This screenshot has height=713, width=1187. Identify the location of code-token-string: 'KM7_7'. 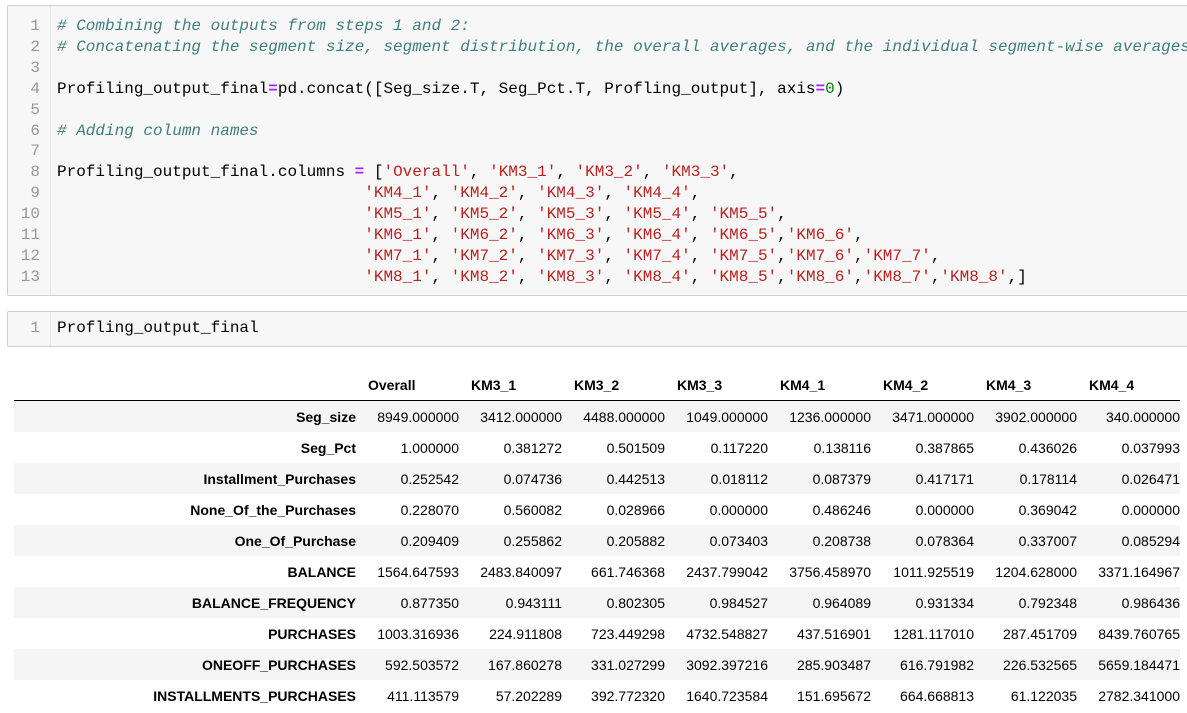
(897, 255).